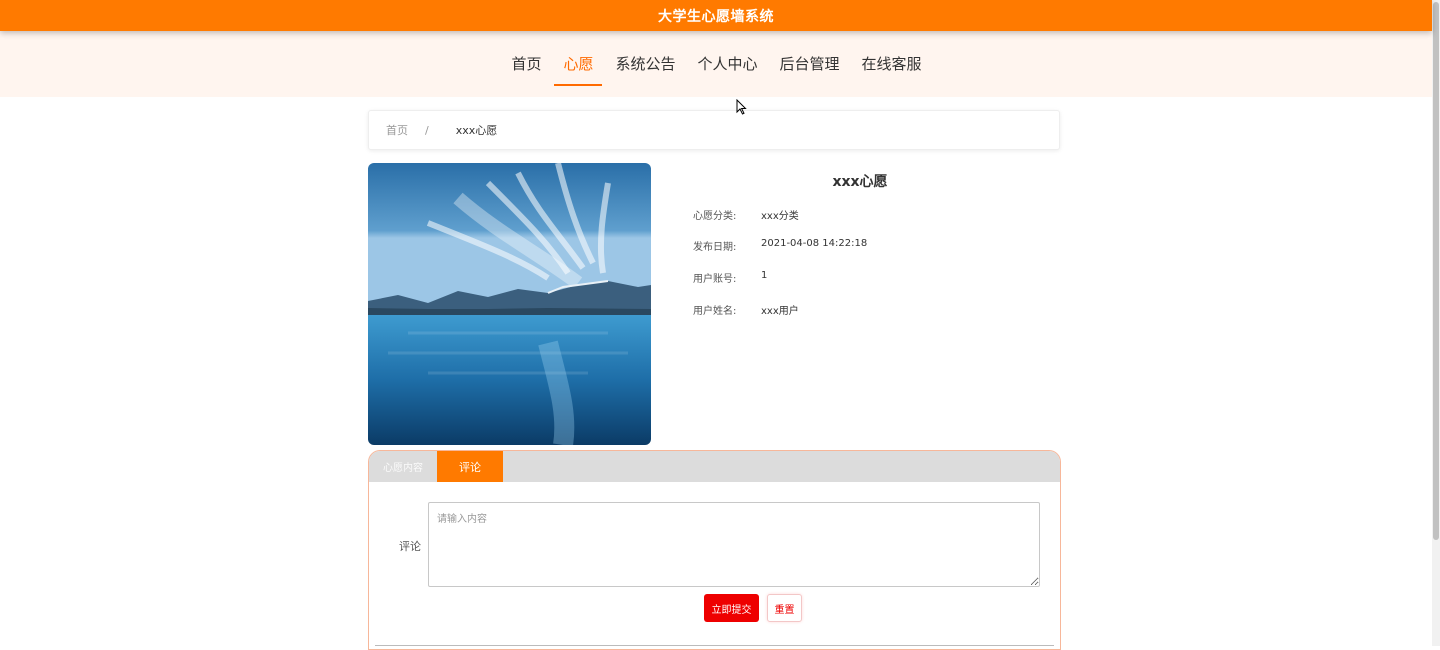 The image size is (1440, 650). Describe the element at coordinates (410, 546) in the screenshot. I see `comment-label: 评论` at that location.